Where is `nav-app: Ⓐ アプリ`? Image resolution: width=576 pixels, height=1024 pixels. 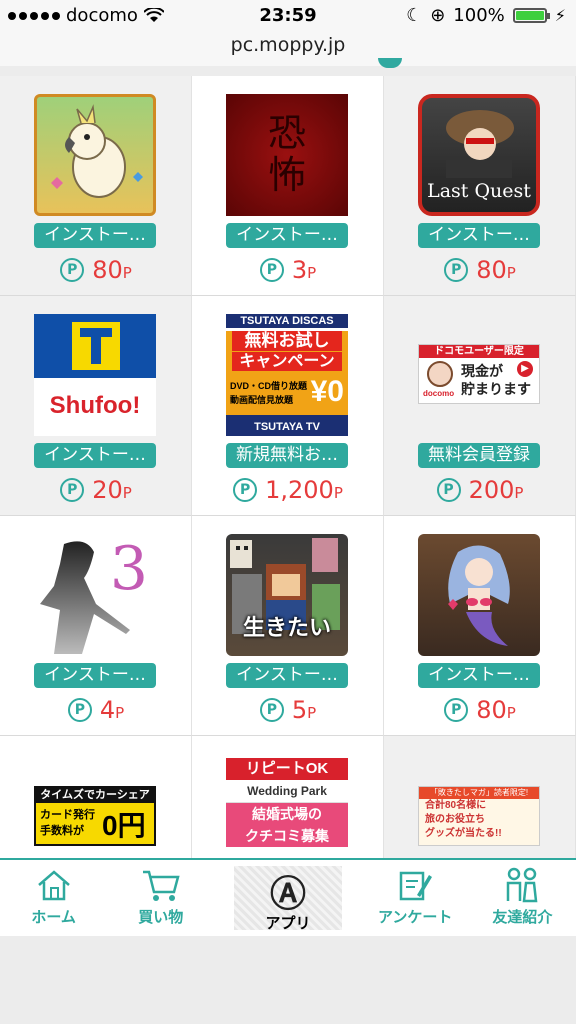 nav-app: Ⓐ アプリ is located at coordinates (288, 899).